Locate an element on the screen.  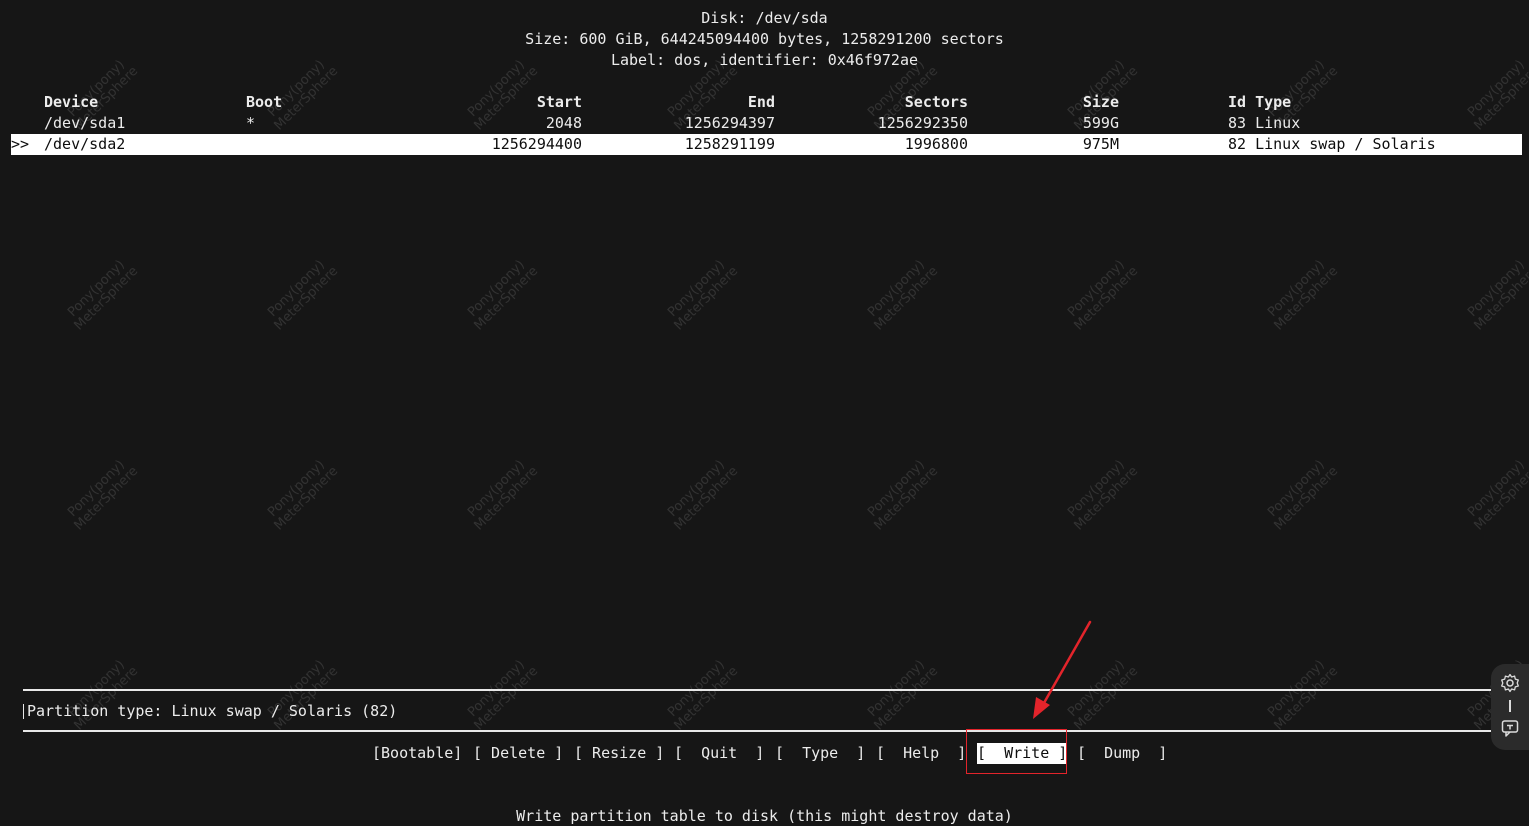
row-id-type: 83 Linux is located at coordinates (1264, 123).